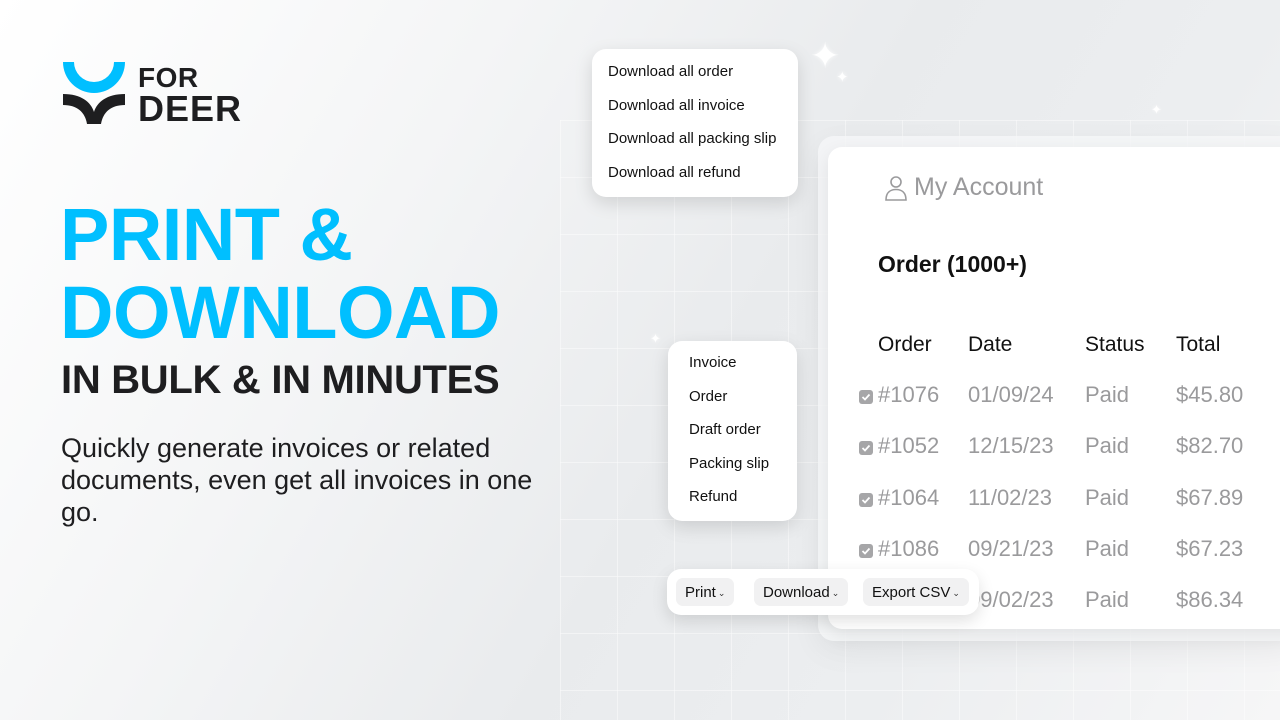 The height and width of the screenshot is (720, 1280). I want to click on cell-date: 12/15/23, so click(1011, 445).